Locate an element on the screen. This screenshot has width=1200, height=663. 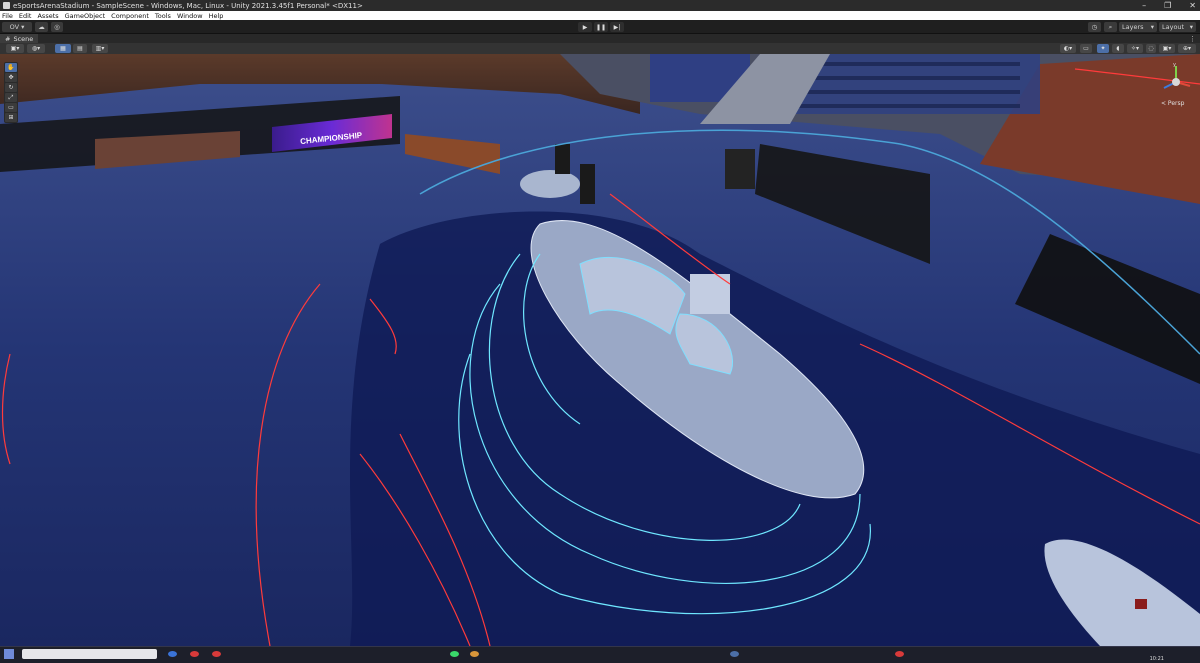
window-controls: – ❐ ✕ is located at coordinates (1169, 5).